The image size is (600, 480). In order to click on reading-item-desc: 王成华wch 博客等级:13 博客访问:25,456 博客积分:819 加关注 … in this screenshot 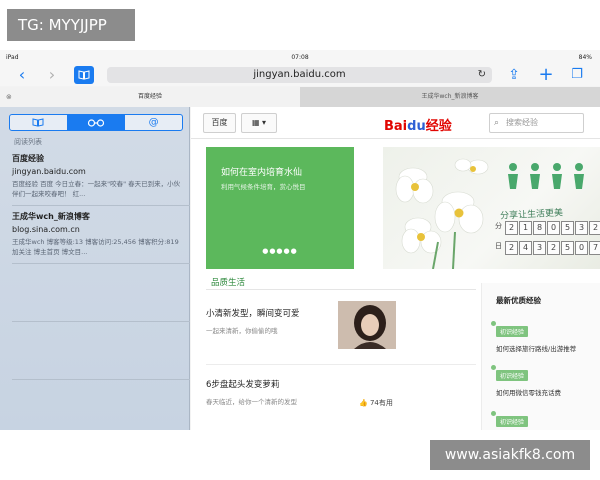, I will do `click(95, 247)`.